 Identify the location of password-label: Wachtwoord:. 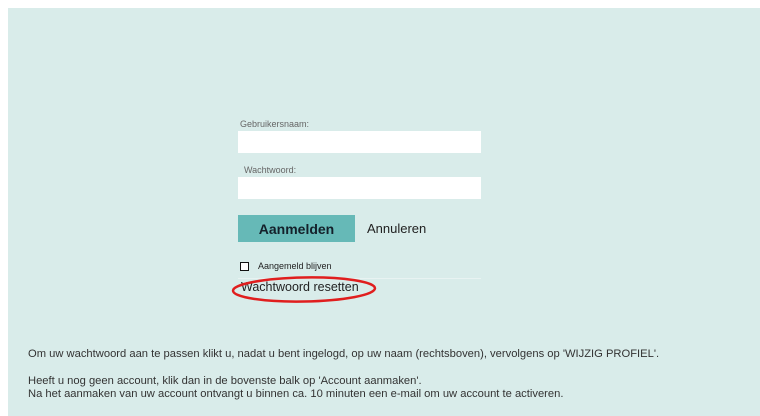
(270, 170).